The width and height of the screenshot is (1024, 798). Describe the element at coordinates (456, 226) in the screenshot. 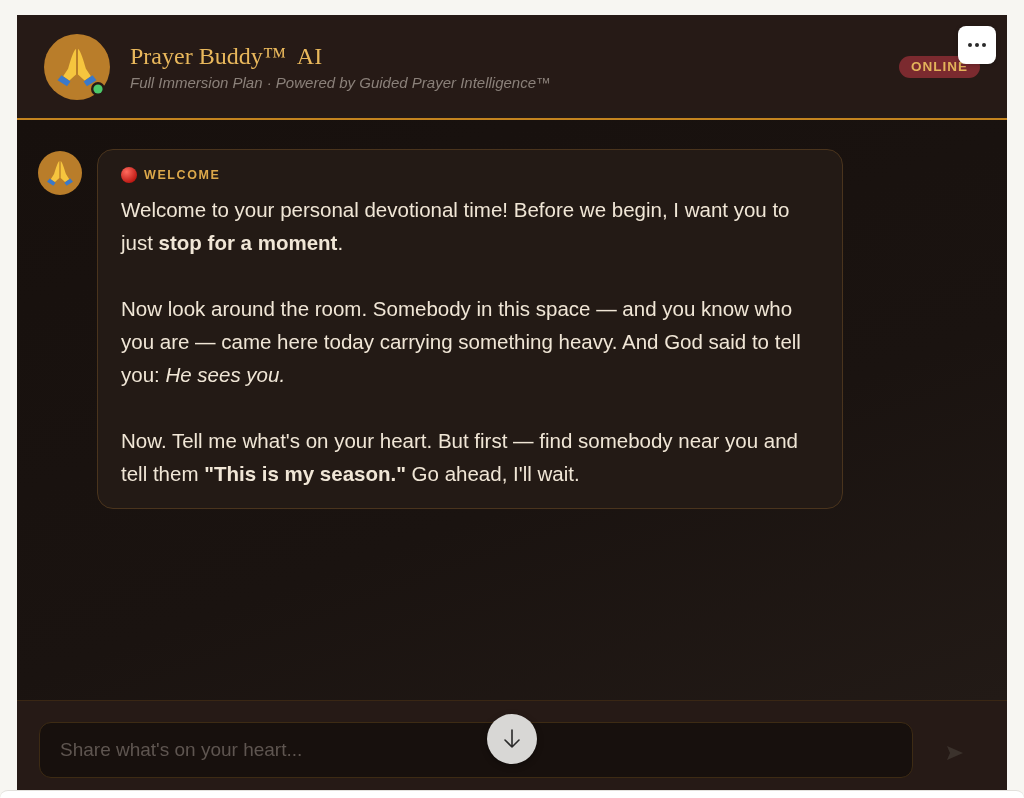

I see `message-text: Welcome to your personal devotional time! Before we begin, I want you to just stop for a moment.` at that location.